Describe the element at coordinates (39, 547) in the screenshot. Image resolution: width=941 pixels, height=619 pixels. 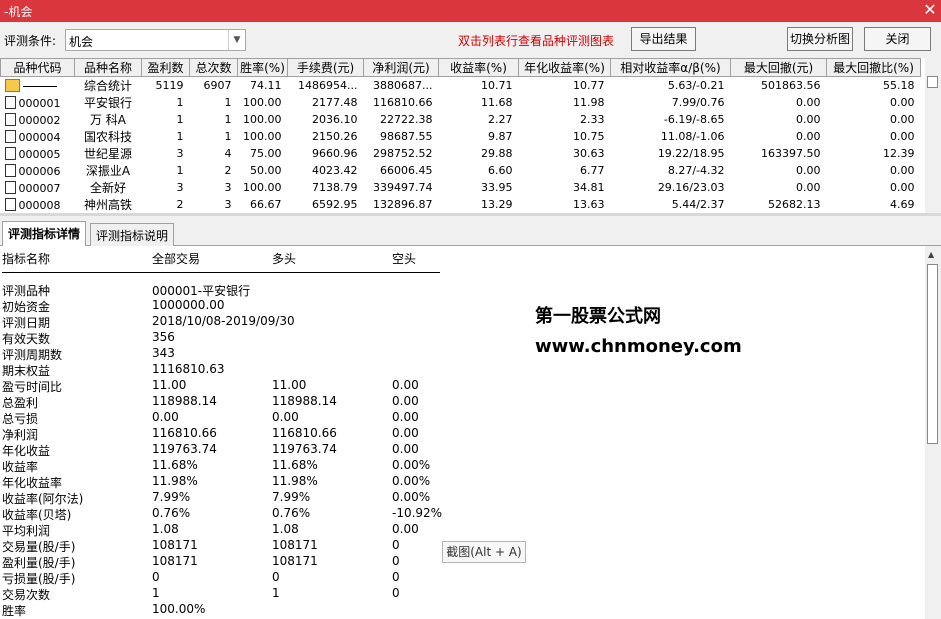
I see `metric-name: 交易量(股/手)` at that location.